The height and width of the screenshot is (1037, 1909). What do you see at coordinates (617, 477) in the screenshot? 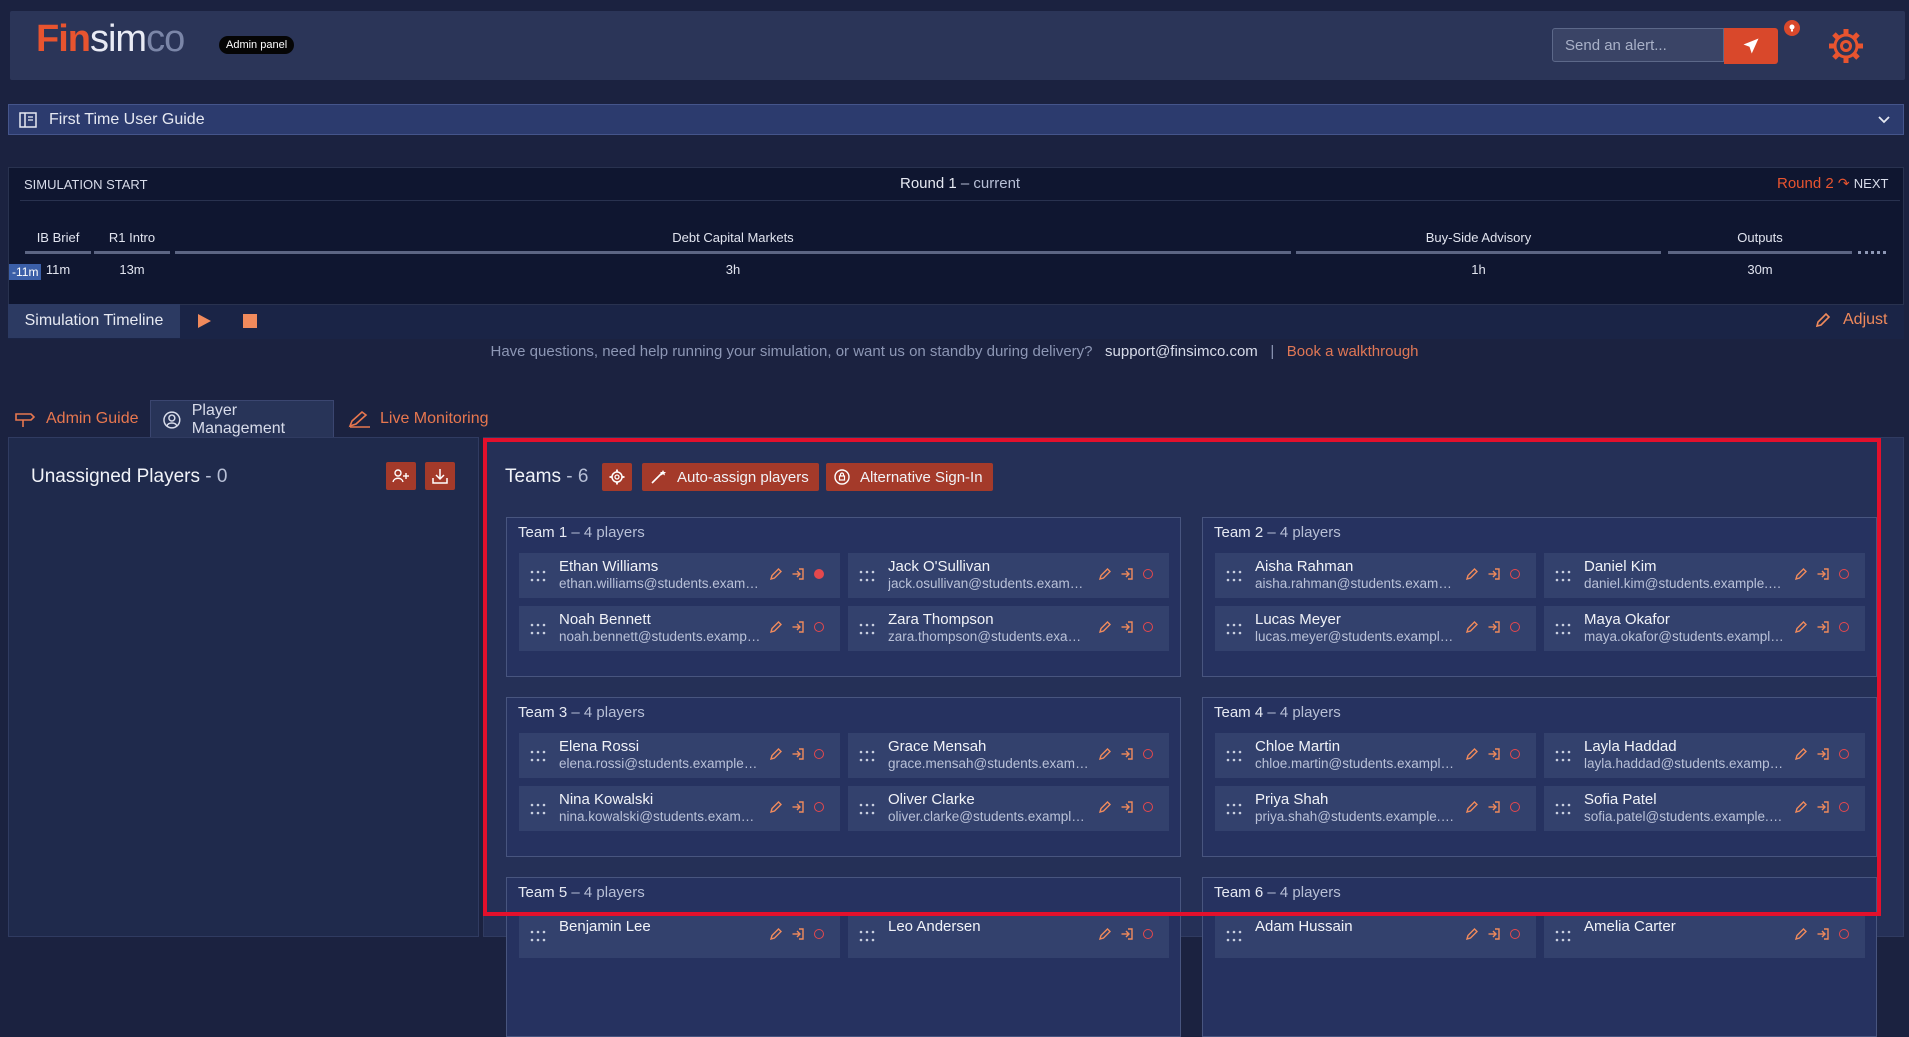
I see `teams-settings-button` at bounding box center [617, 477].